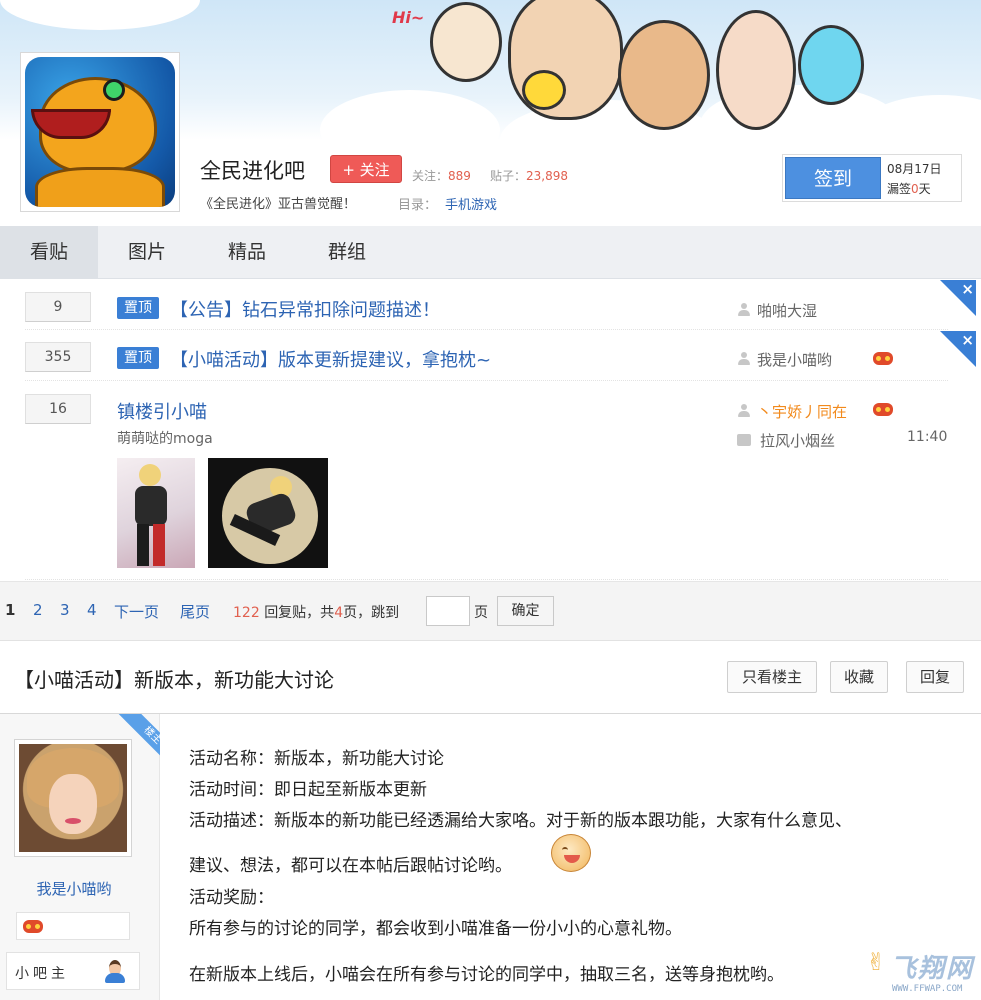 This screenshot has height=1000, width=981. I want to click on pager-info: 122 回复贴，共4页，跳到, so click(316, 612).